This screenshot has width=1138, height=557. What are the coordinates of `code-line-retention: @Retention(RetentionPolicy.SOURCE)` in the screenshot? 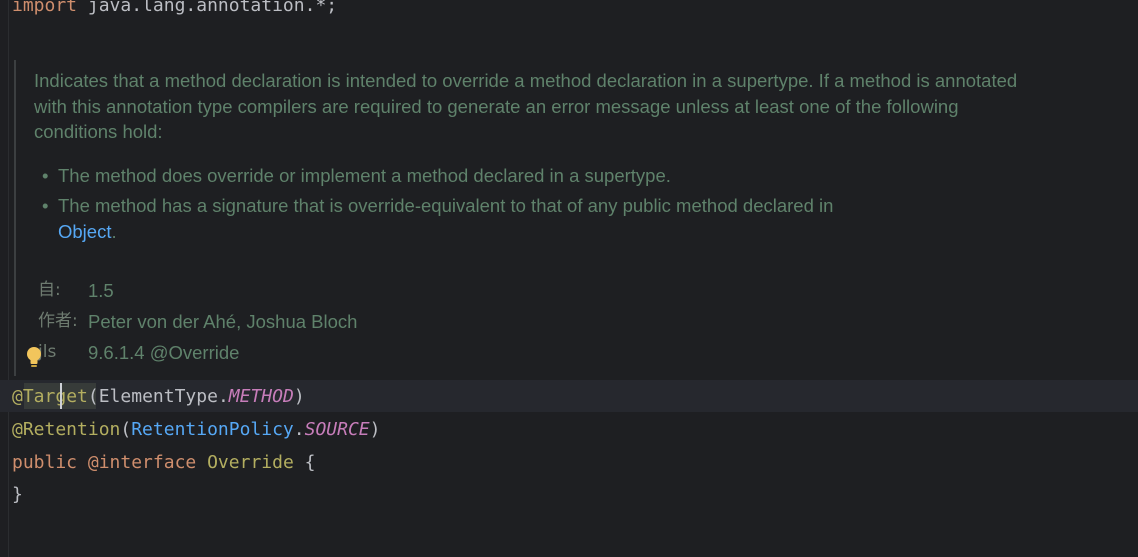 It's located at (196, 430).